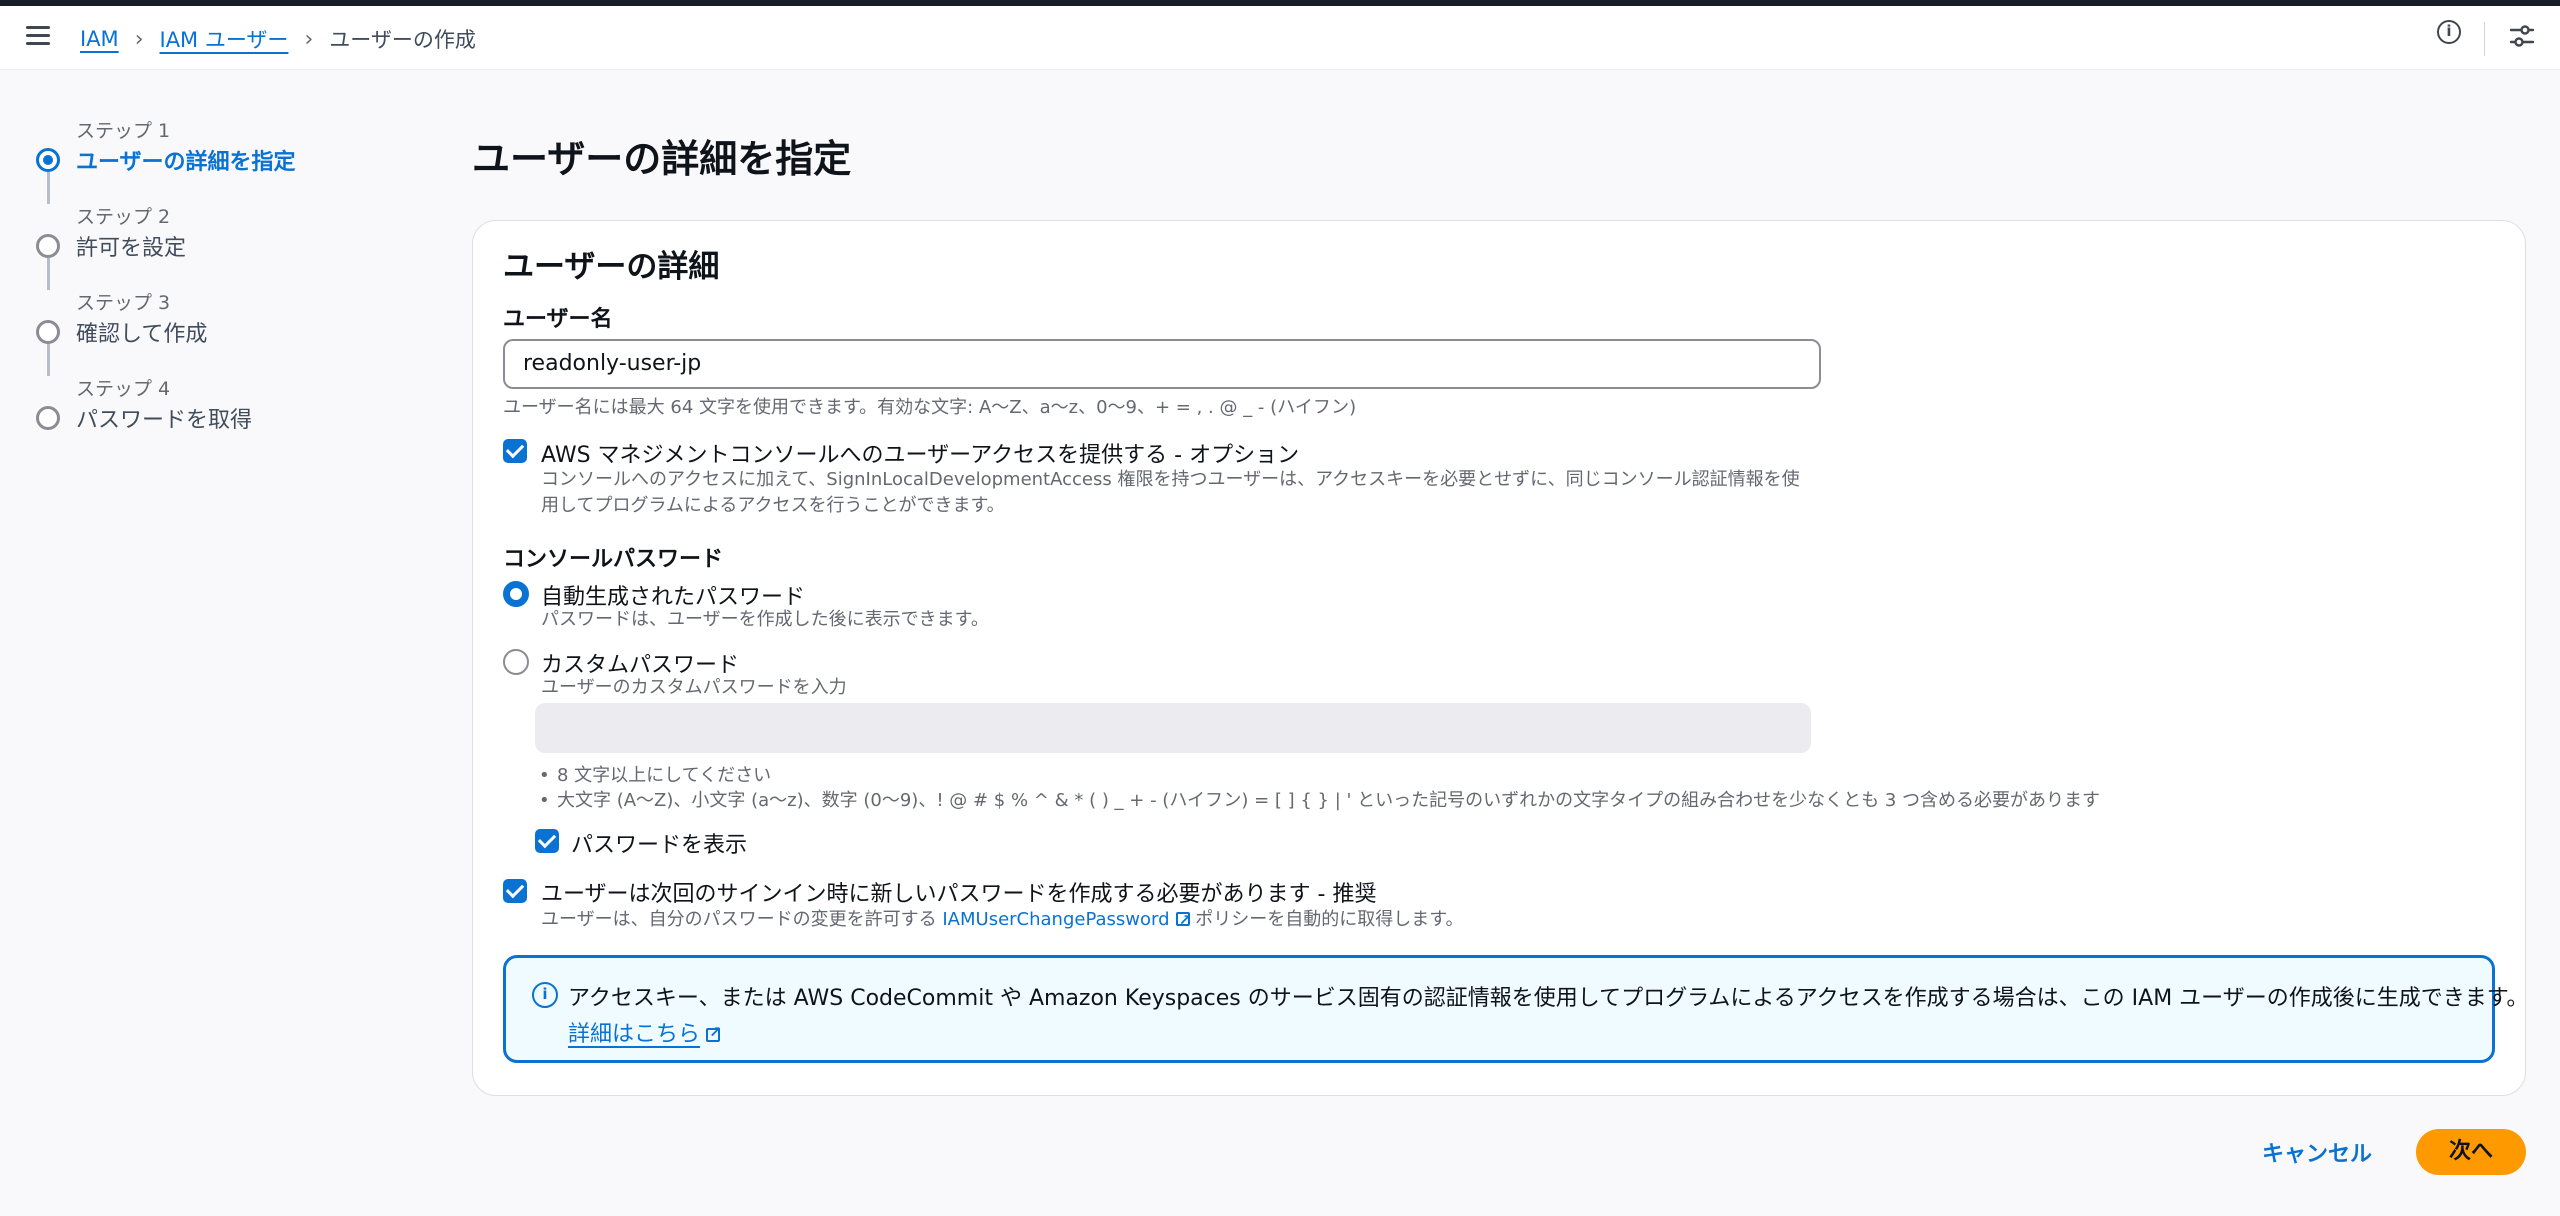 This screenshot has height=1216, width=2560. What do you see at coordinates (611, 267) in the screenshot?
I see `section-title: ユーザーの詳細` at bounding box center [611, 267].